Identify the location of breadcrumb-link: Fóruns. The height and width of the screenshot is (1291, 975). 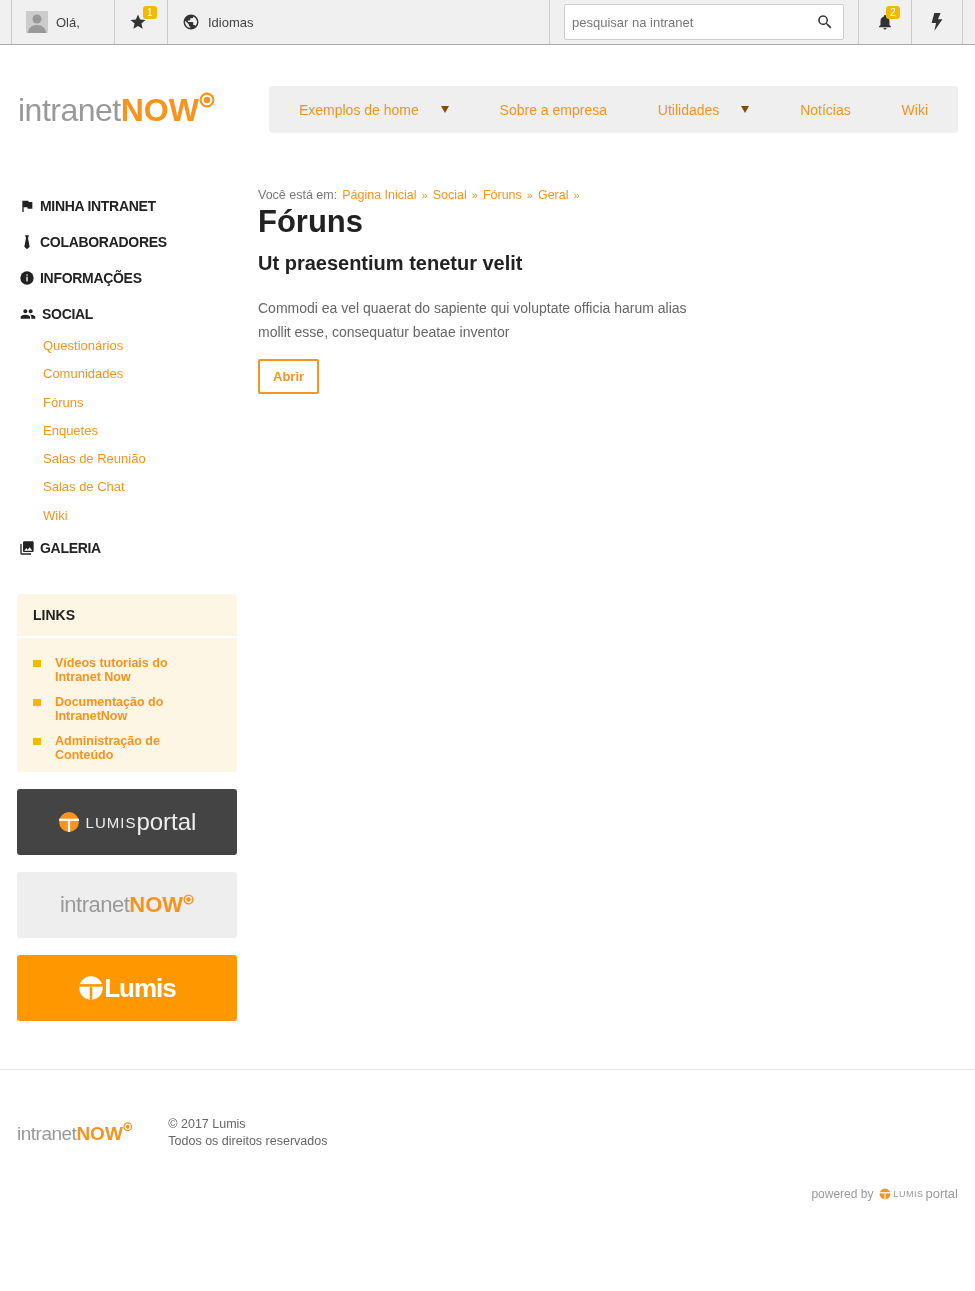
(502, 195).